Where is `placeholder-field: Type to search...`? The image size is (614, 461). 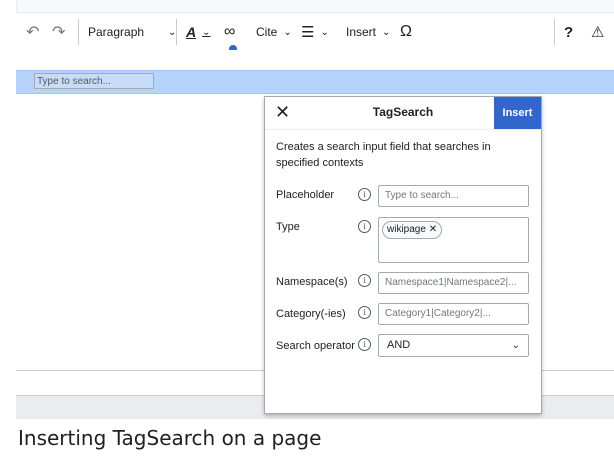
placeholder-field: Type to search... is located at coordinates (453, 196).